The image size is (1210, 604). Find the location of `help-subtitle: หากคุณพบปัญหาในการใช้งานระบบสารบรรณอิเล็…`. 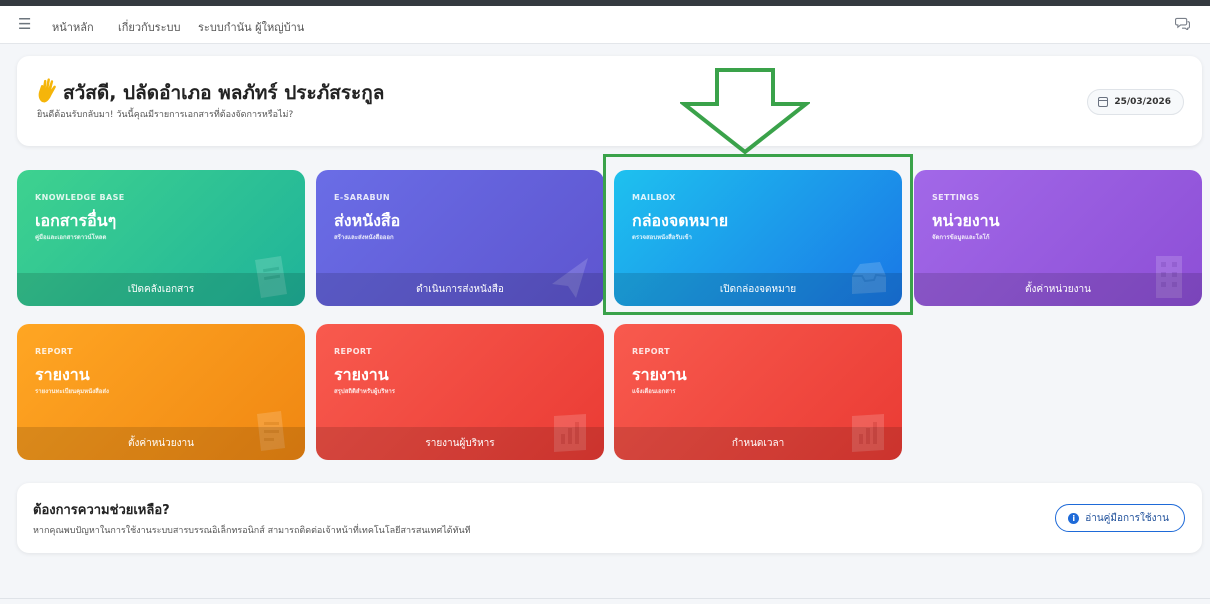

help-subtitle: หากคุณพบปัญหาในการใช้งานระบบสารบรรณอิเล็… is located at coordinates (252, 531).